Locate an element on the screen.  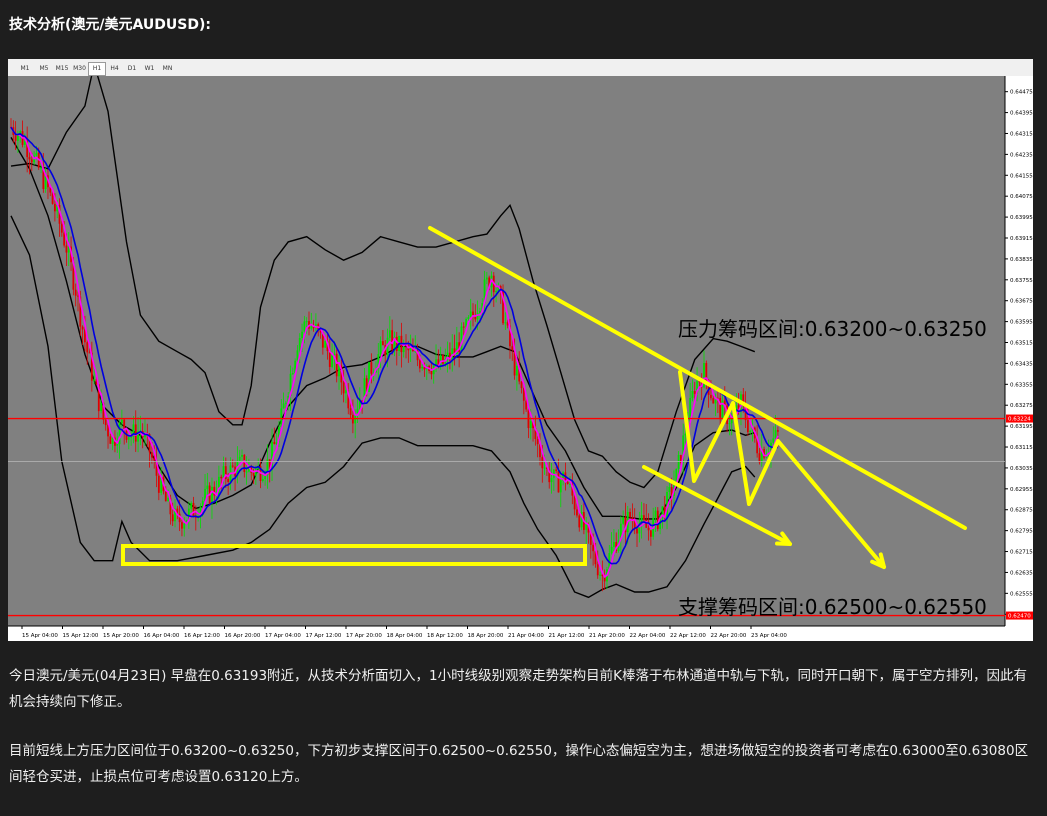
y-tick-label: 0.63195 is located at coordinates (1021, 427).